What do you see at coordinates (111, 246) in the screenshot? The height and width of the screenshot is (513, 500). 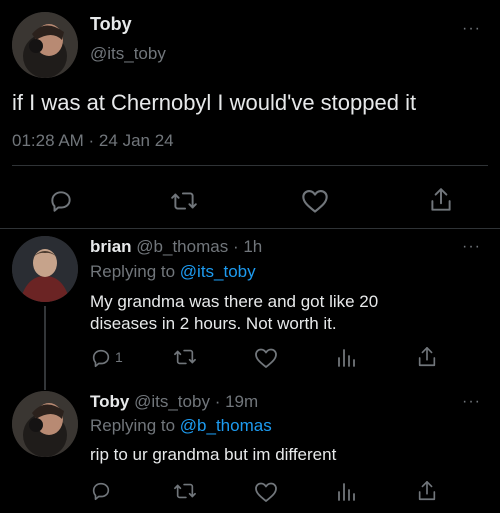 I see `reply-author-name: brian` at bounding box center [111, 246].